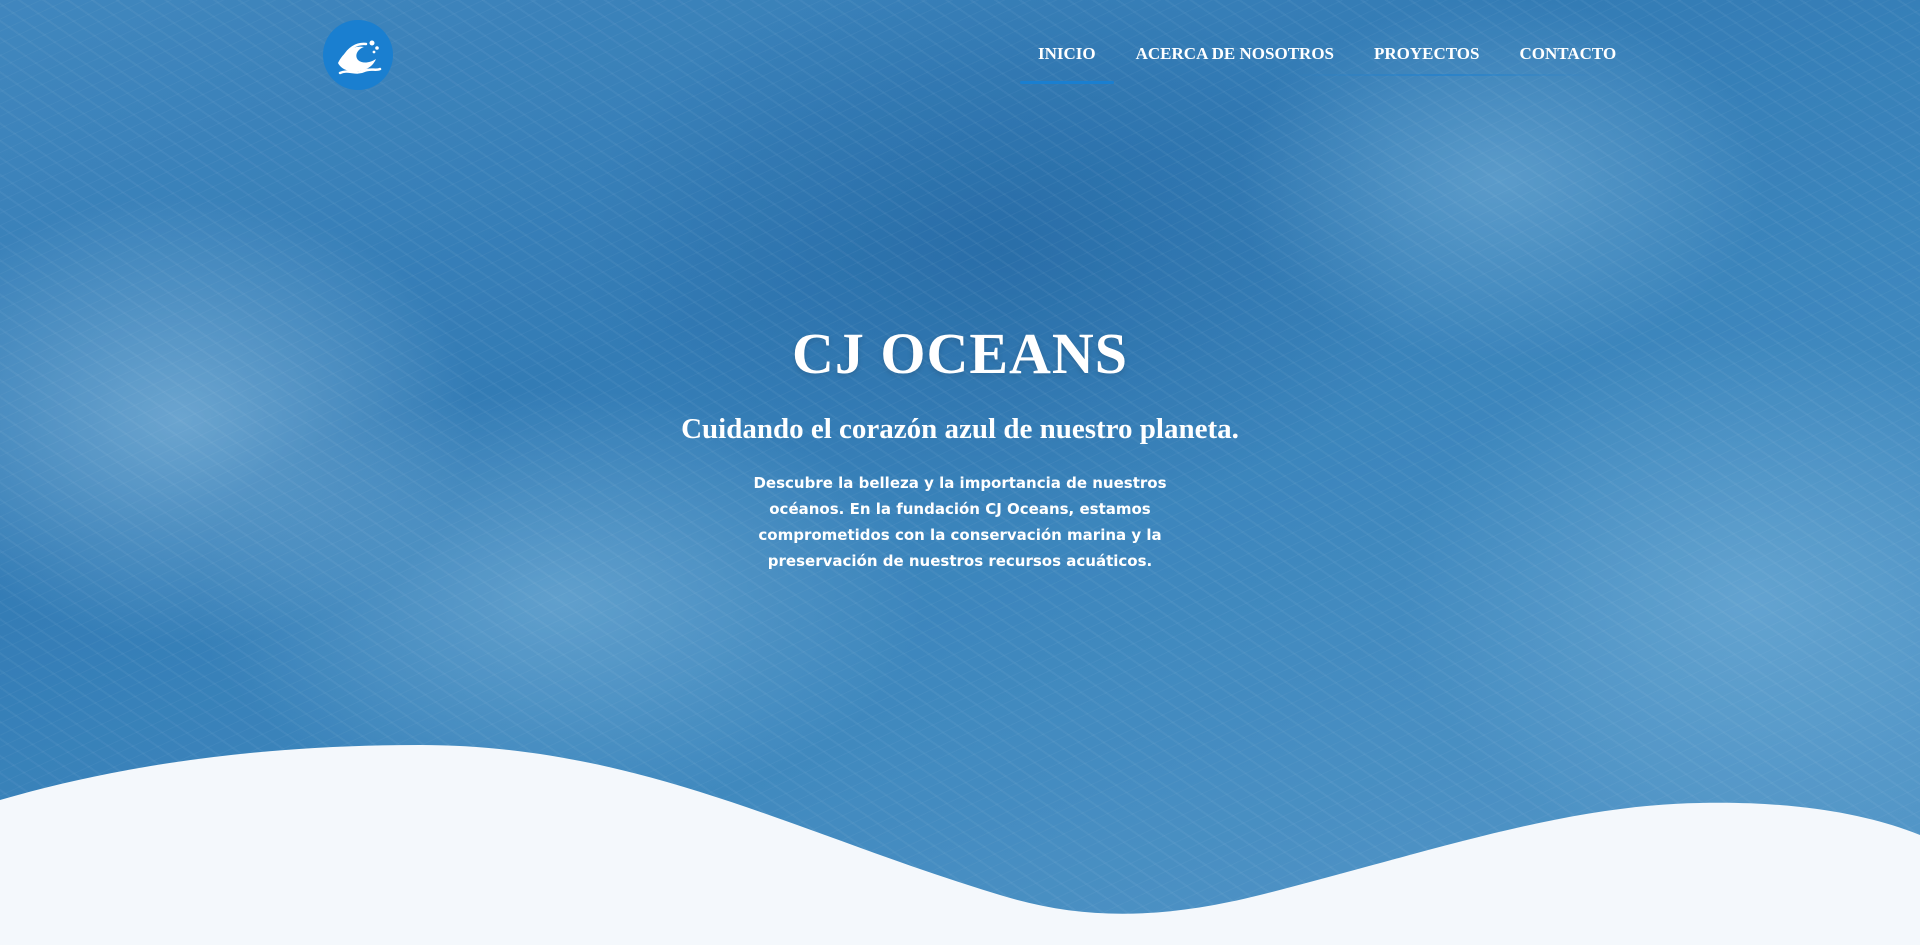 This screenshot has width=1920, height=945. I want to click on nav-item-proyectos: PROYECTOS, so click(1427, 62).